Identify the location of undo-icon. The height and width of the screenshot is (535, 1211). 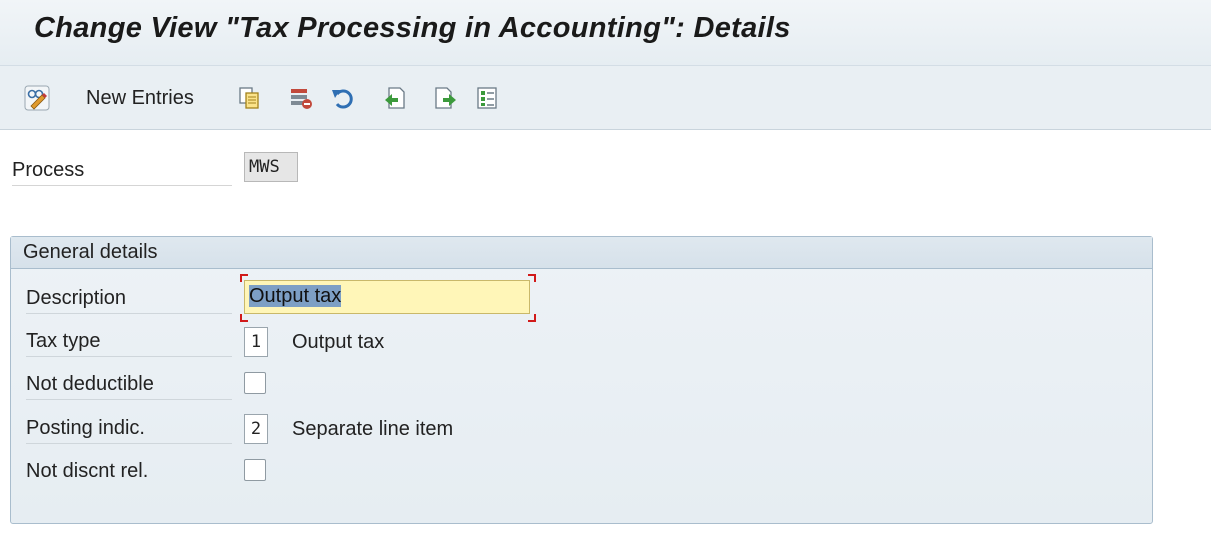
(342, 99).